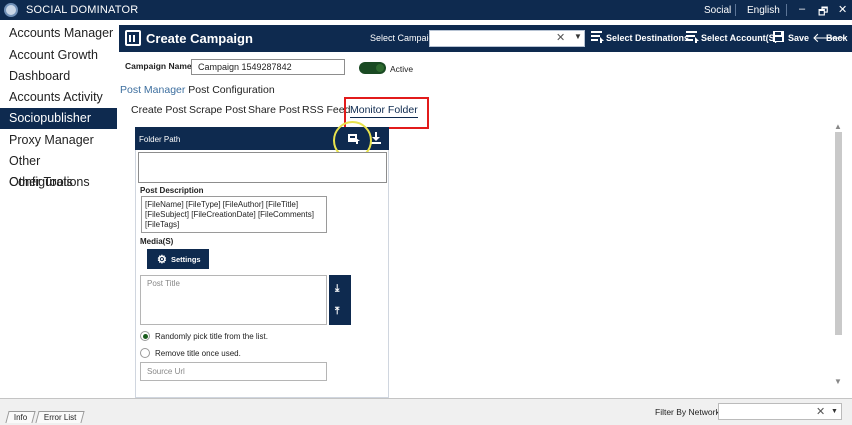  I want to click on post-title-placeholder: Post Title, so click(163, 283).